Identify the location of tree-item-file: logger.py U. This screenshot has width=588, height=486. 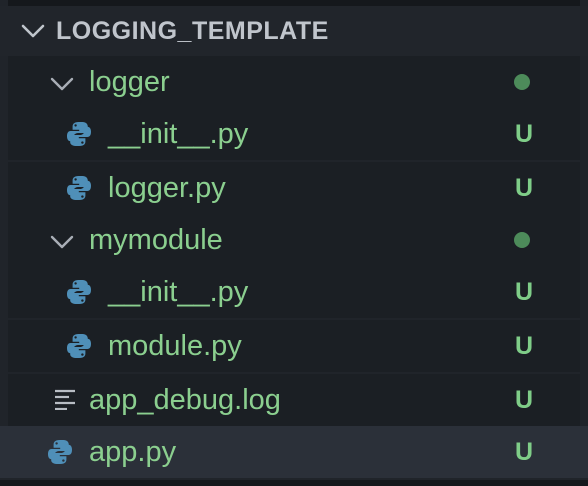
(294, 188).